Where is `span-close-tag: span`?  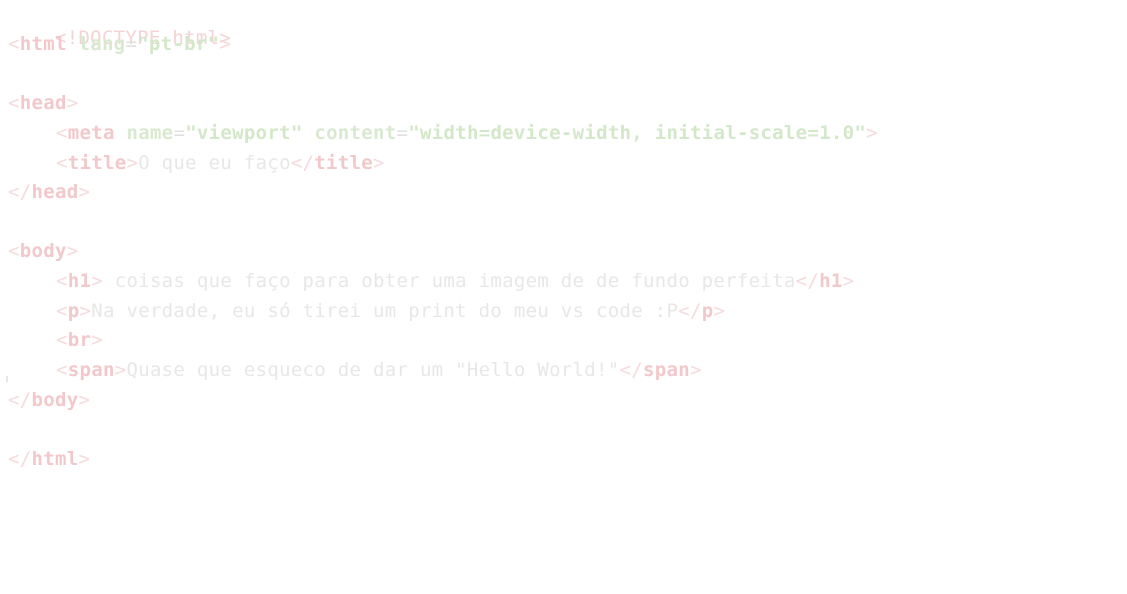
span-close-tag: span is located at coordinates (666, 370).